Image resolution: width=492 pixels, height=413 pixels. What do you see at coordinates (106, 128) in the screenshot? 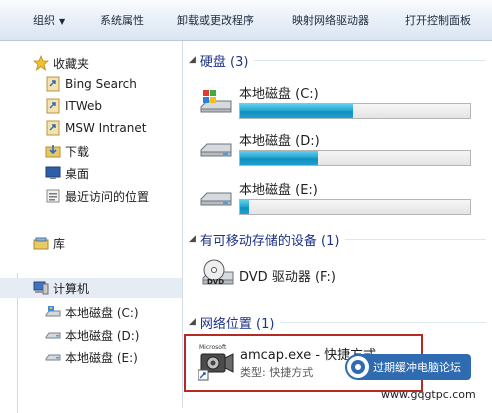
I see `nav-msw-label: MSW Intranet` at bounding box center [106, 128].